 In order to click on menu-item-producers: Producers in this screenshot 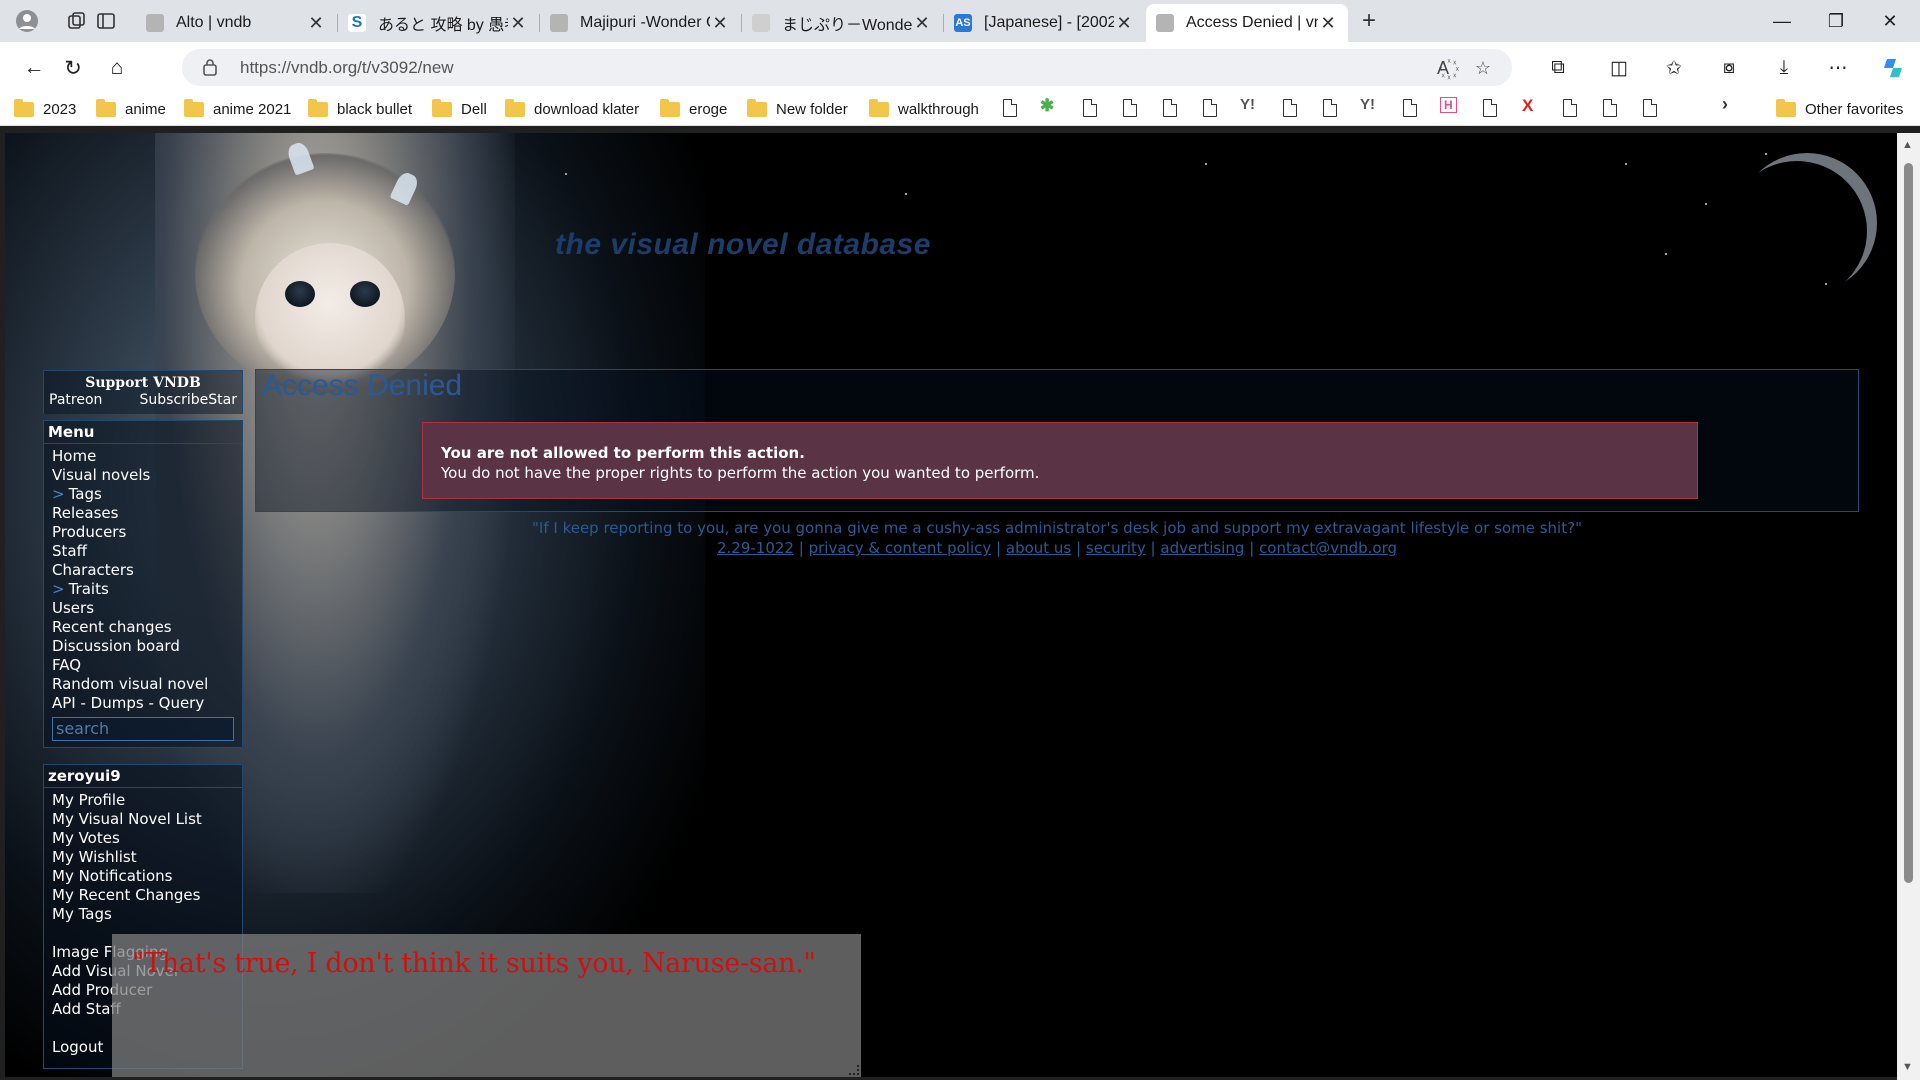, I will do `click(143, 532)`.